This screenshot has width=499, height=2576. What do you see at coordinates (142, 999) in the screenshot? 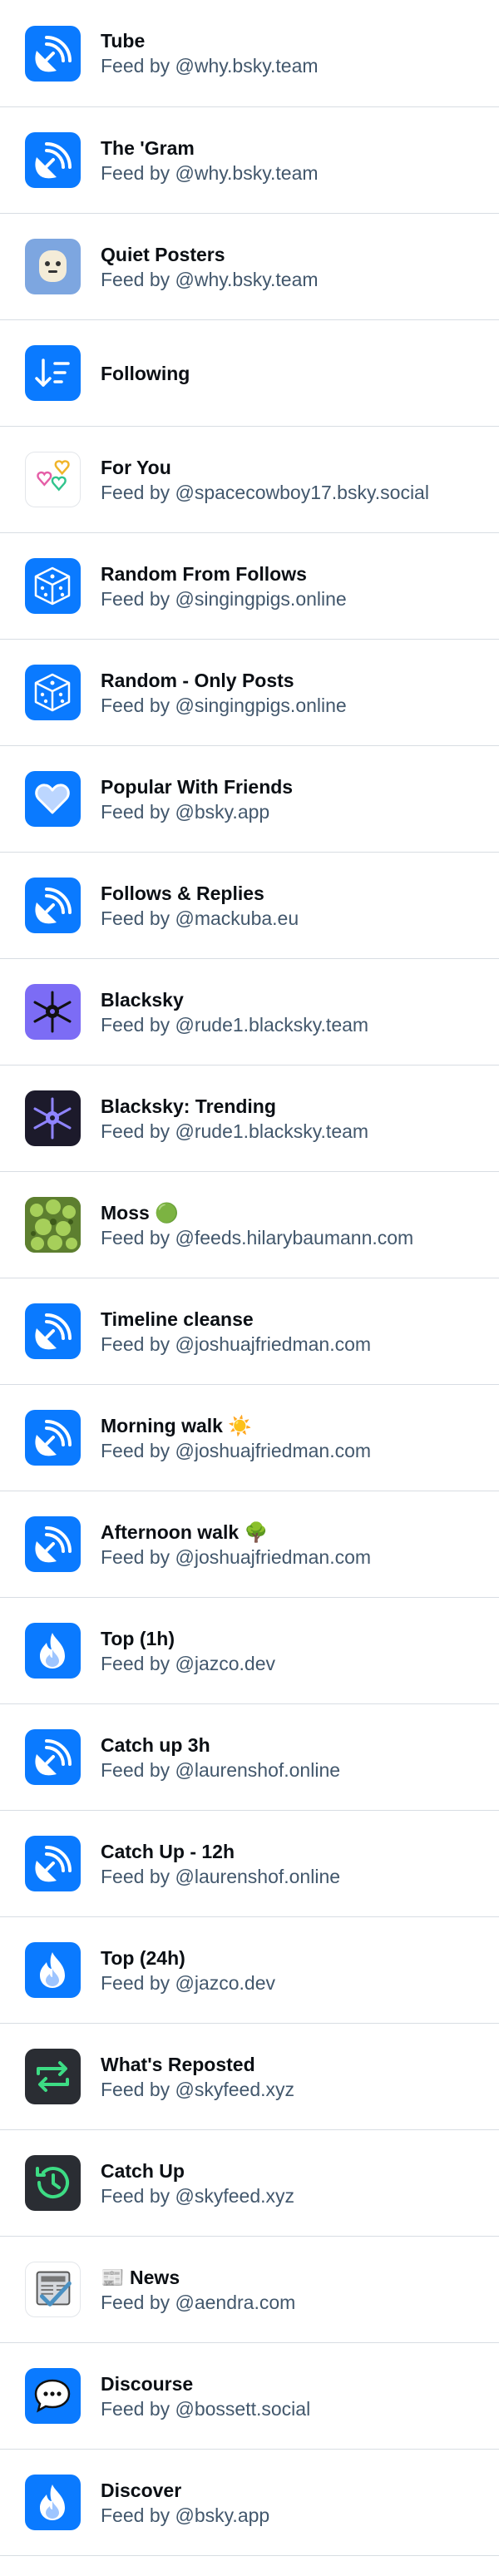
I see `feed-title: Blacksky` at bounding box center [142, 999].